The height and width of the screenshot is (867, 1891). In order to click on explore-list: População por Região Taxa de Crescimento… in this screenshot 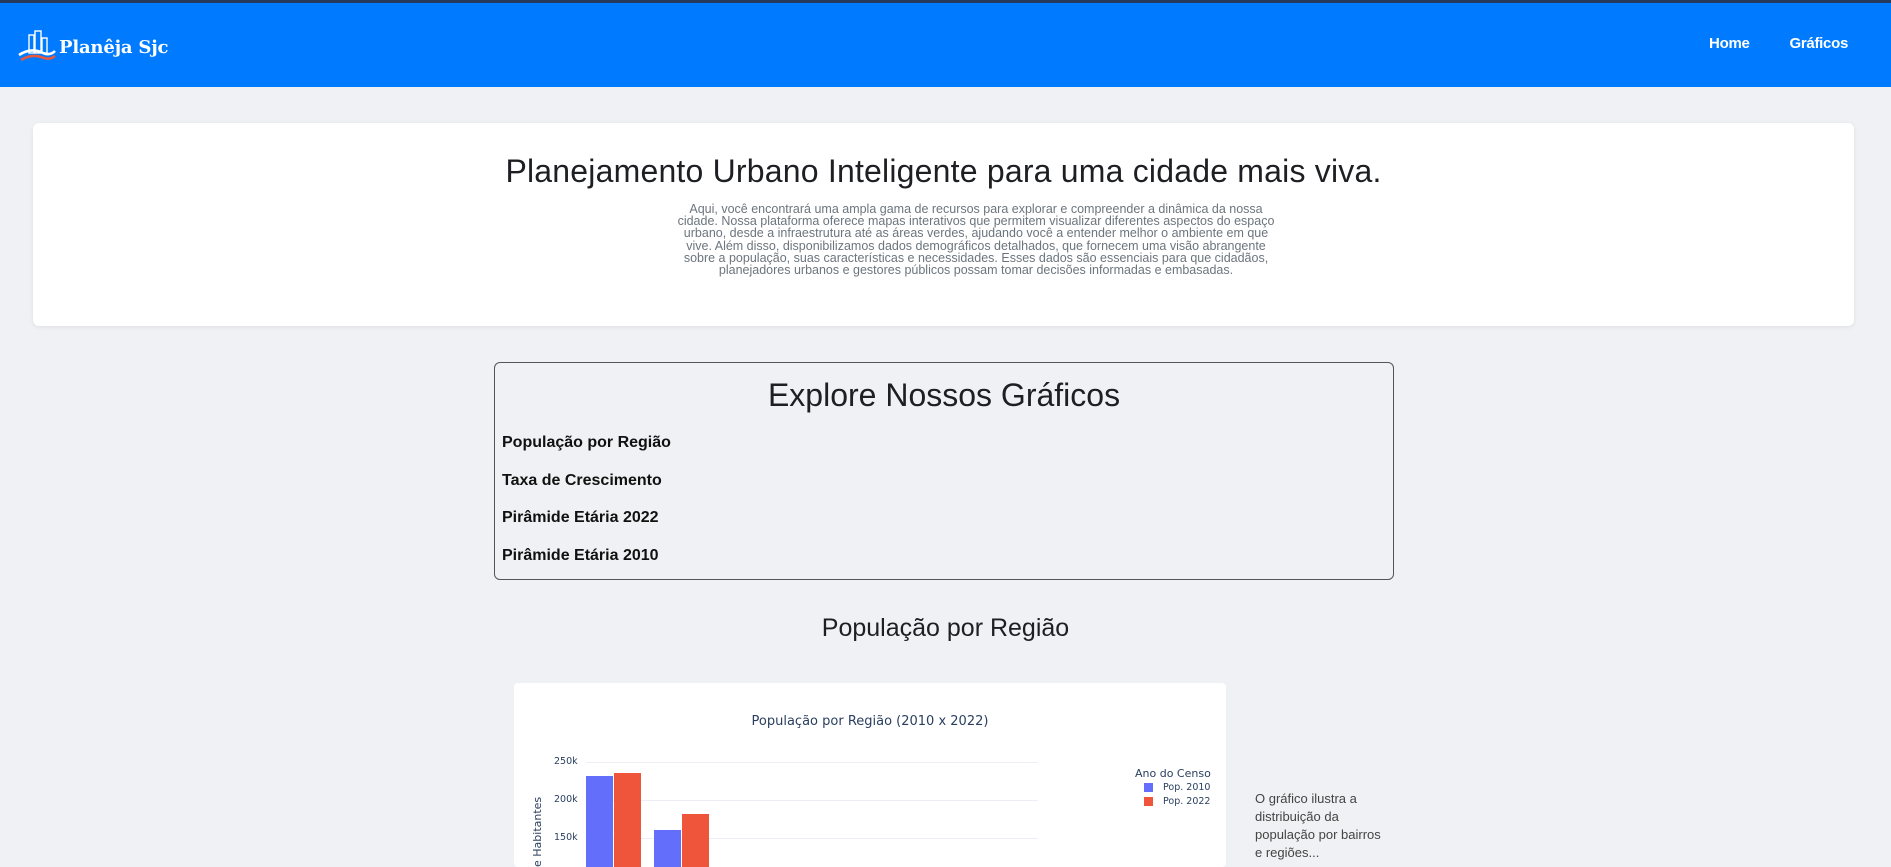, I will do `click(586, 508)`.